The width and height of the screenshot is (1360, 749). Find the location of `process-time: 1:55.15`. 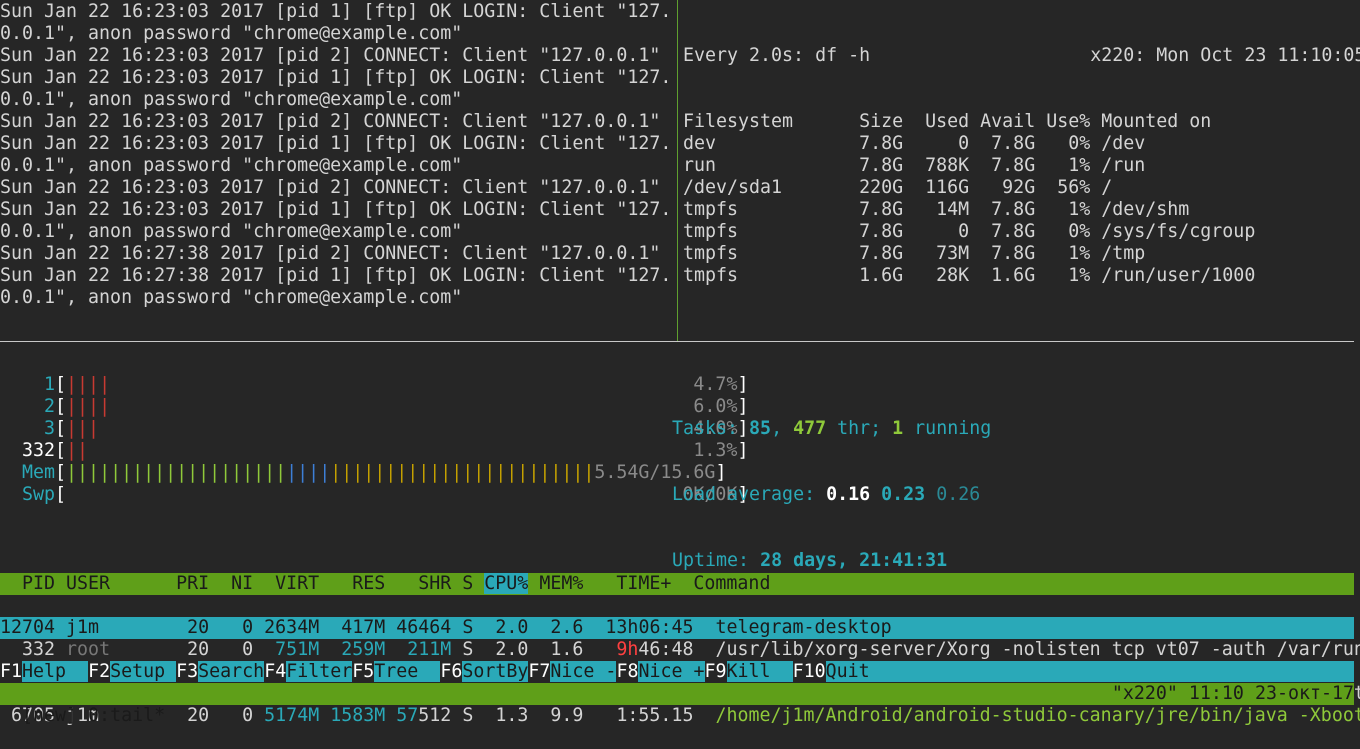

process-time: 1:55.15 is located at coordinates (666, 715).